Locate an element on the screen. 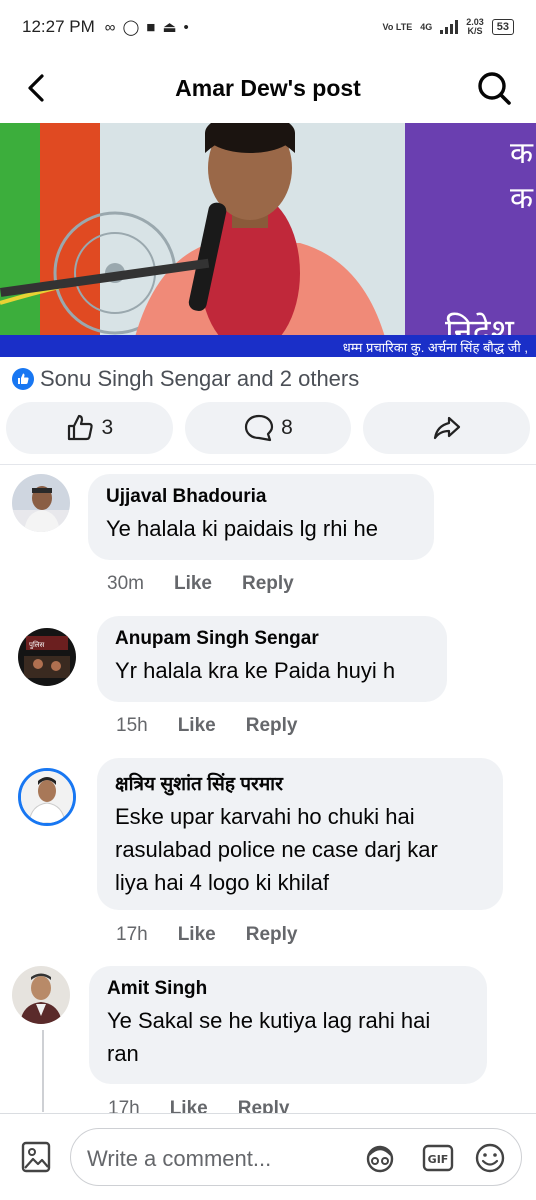 This screenshot has height=1200, width=536. signal-icon is located at coordinates (449, 27).